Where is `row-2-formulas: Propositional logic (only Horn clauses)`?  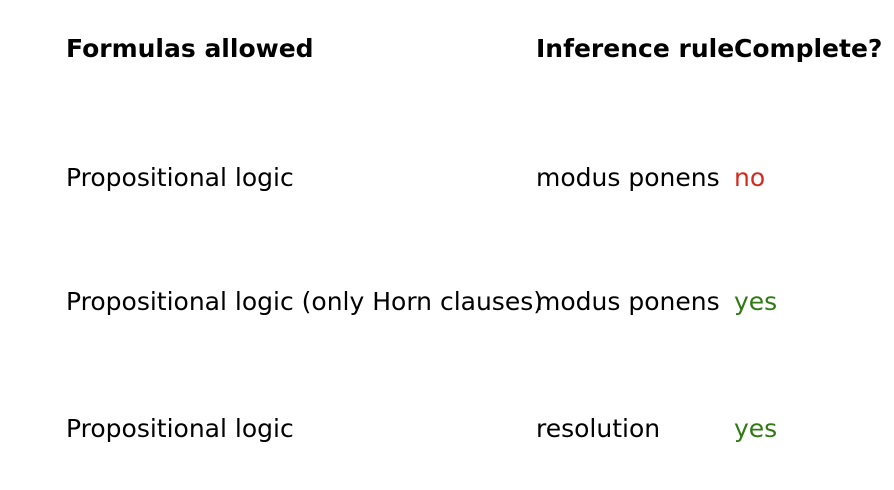
row-2-formulas: Propositional logic (only Horn clauses) is located at coordinates (304, 301).